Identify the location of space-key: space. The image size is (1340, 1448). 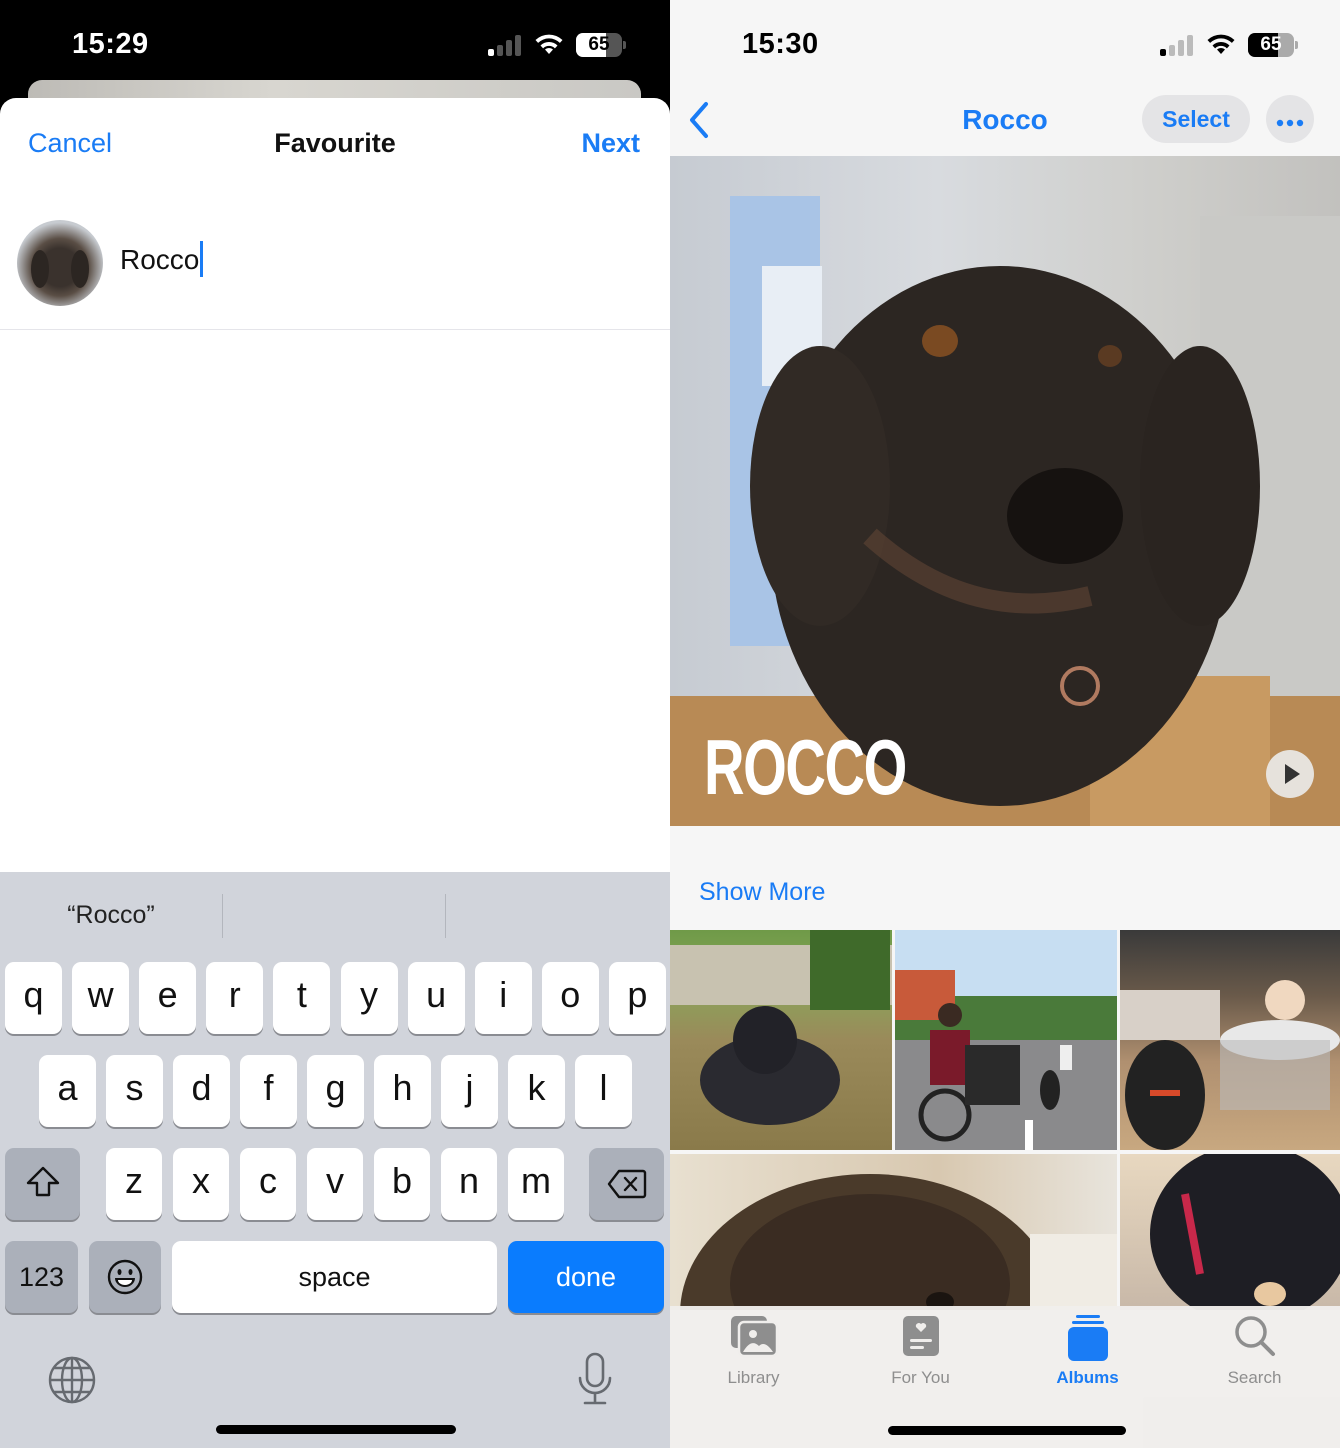
(334, 1277).